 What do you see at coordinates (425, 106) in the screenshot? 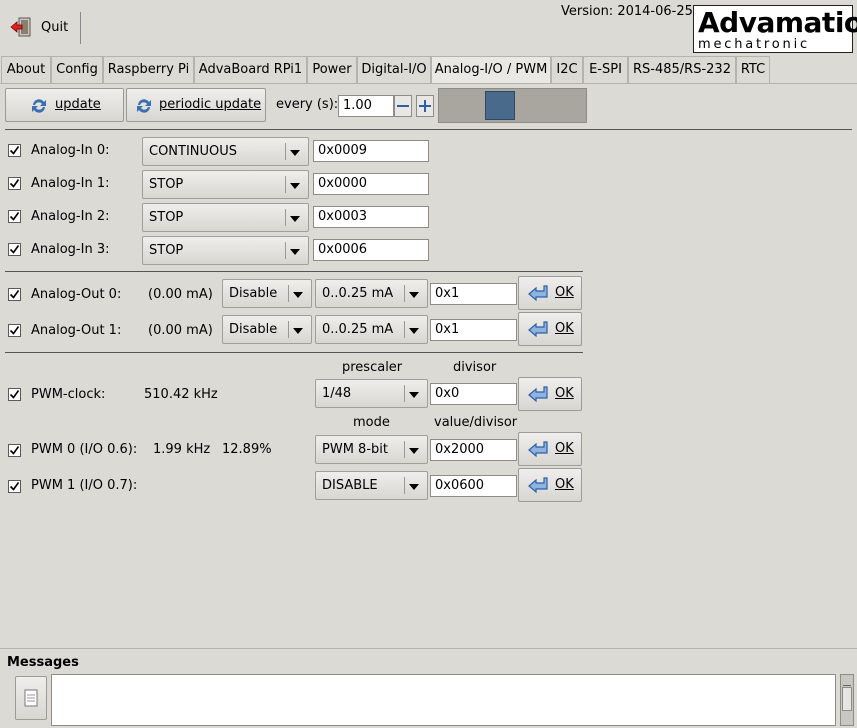
I see `increment-button` at bounding box center [425, 106].